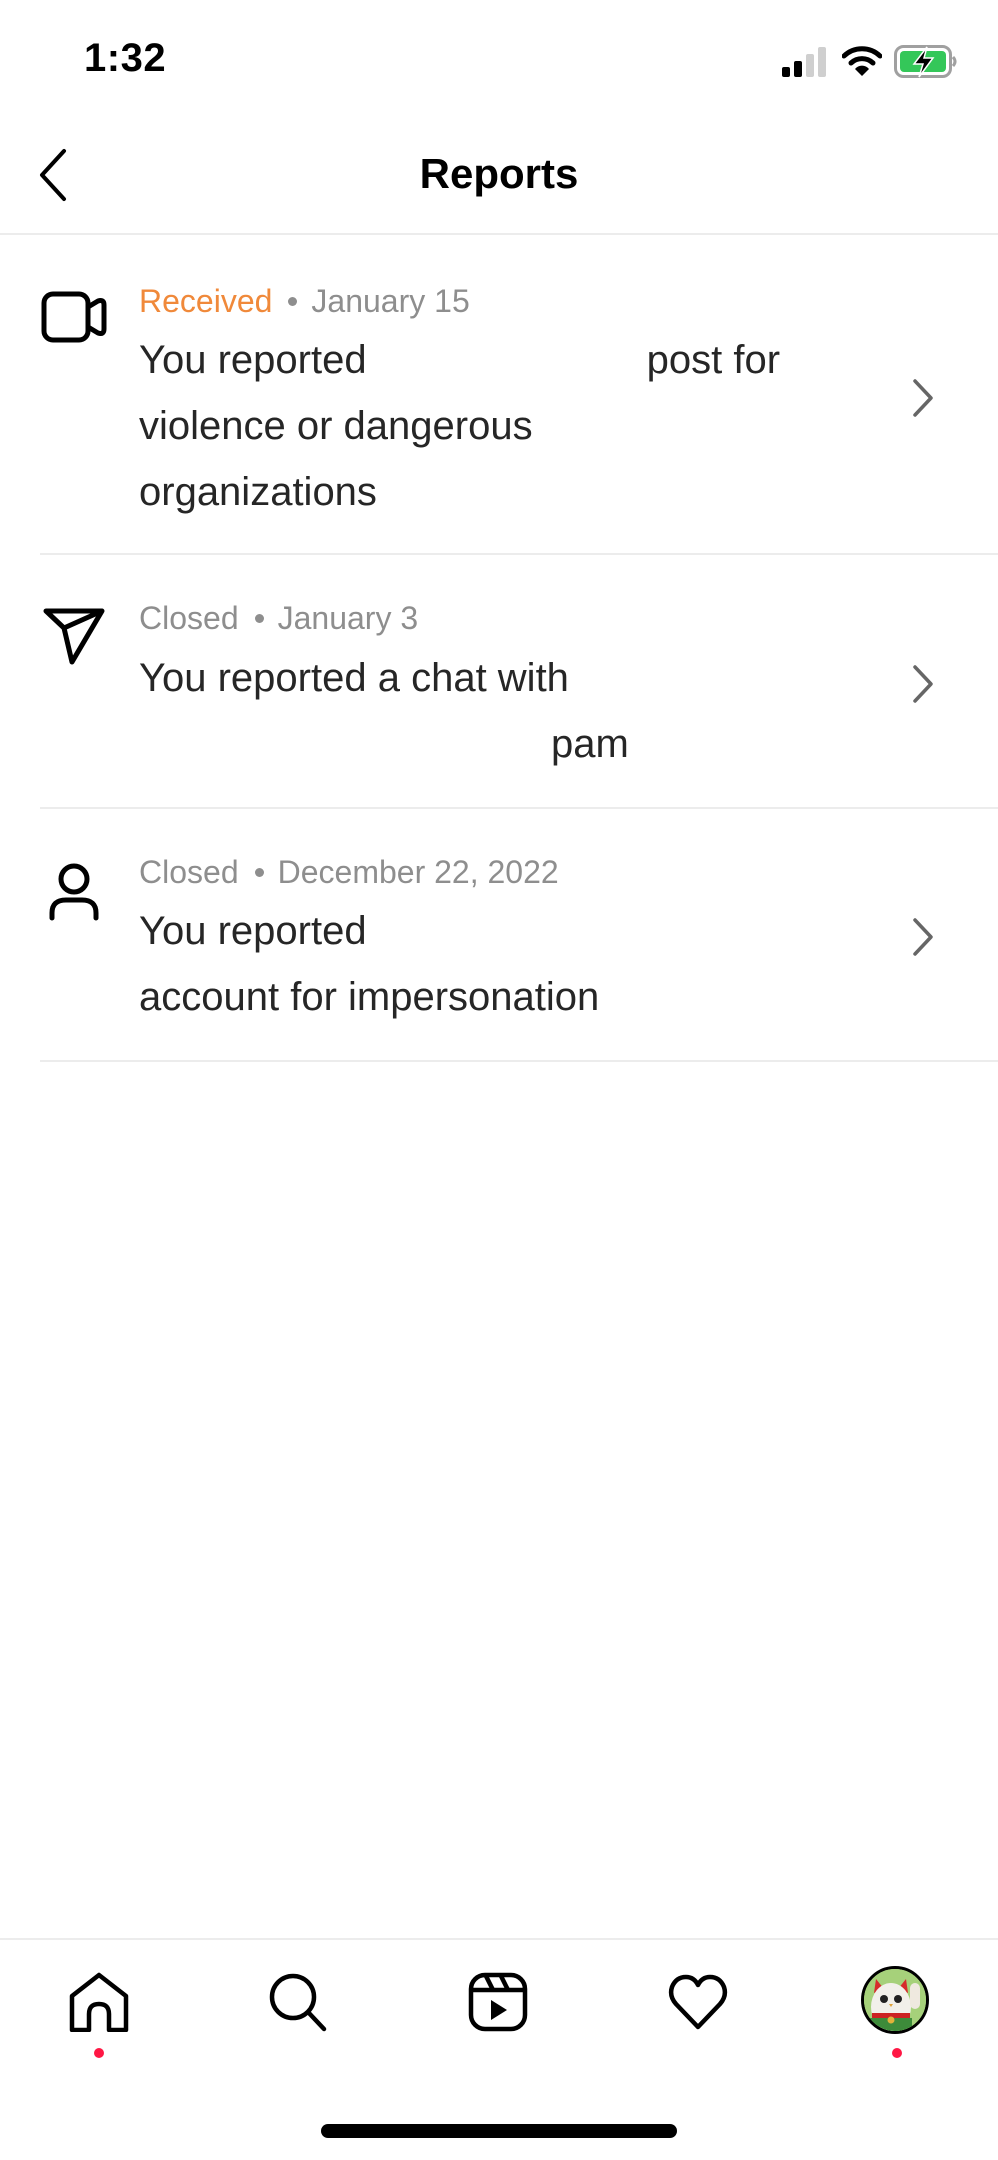 This screenshot has width=998, height=2160. Describe the element at coordinates (125, 58) in the screenshot. I see `status-time: 1:32` at that location.